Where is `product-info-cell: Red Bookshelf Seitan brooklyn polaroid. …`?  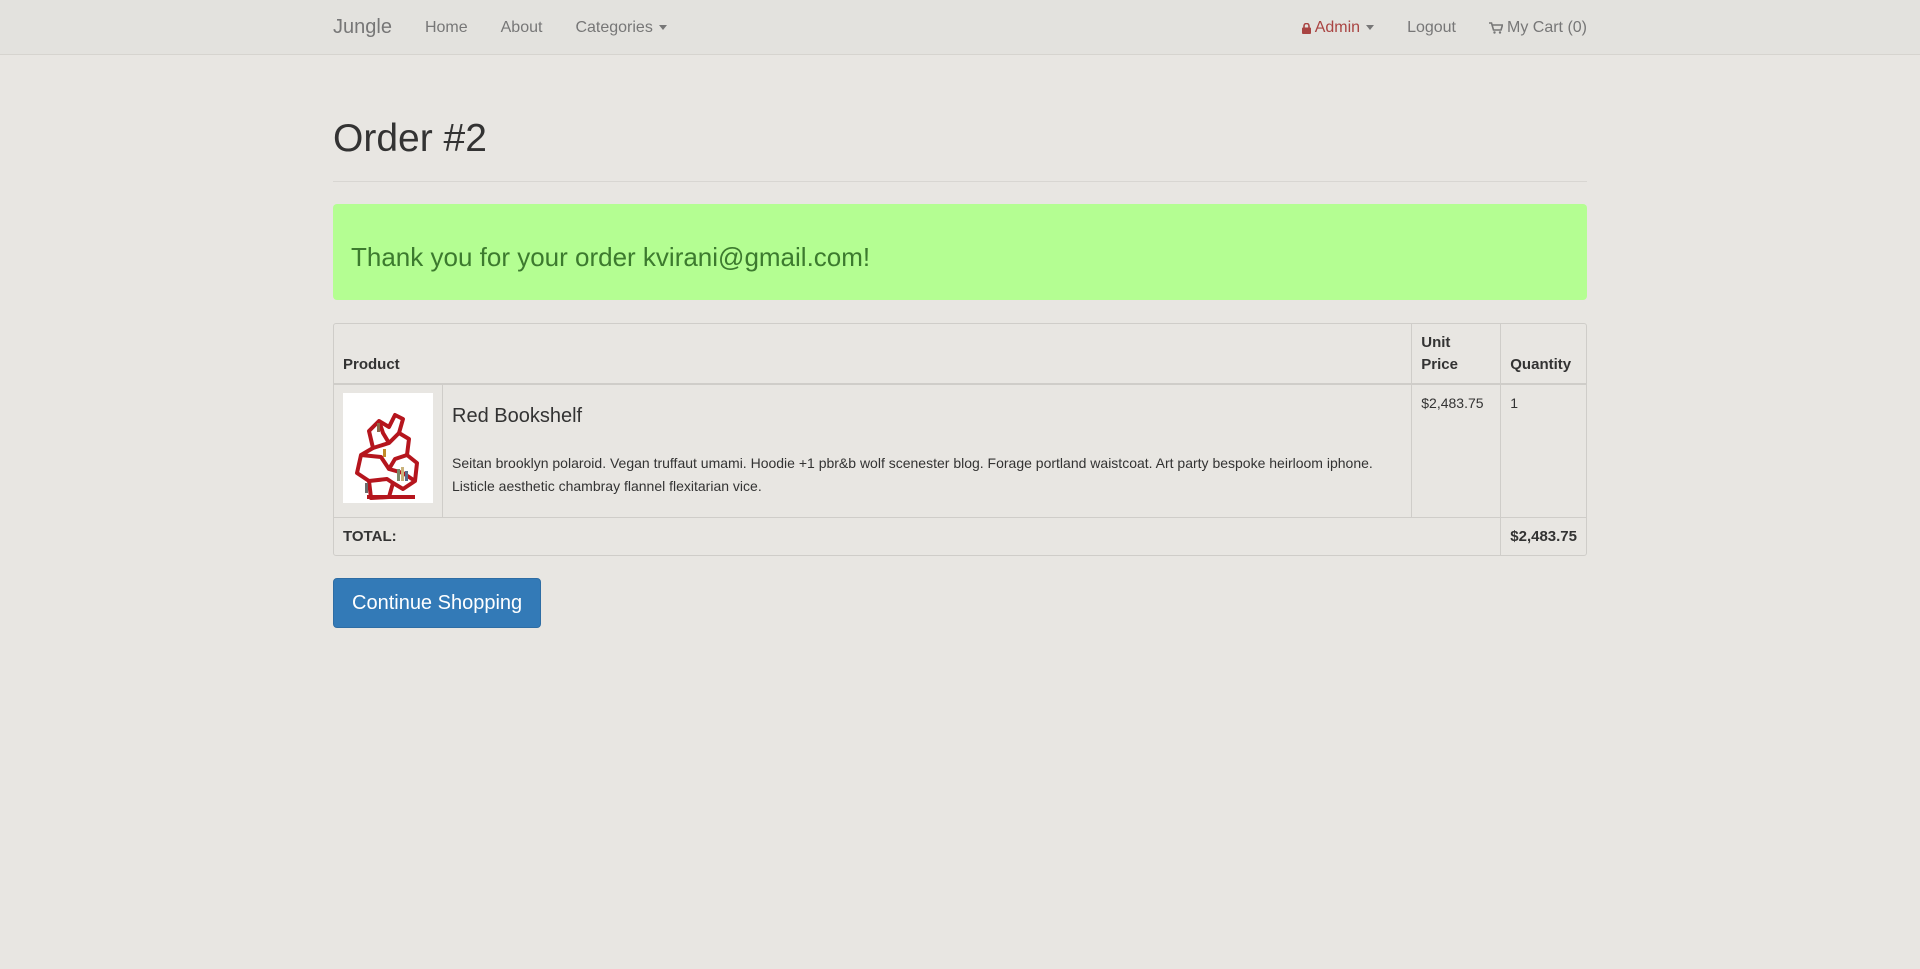 product-info-cell: Red Bookshelf Seitan brooklyn polaroid. … is located at coordinates (928, 452).